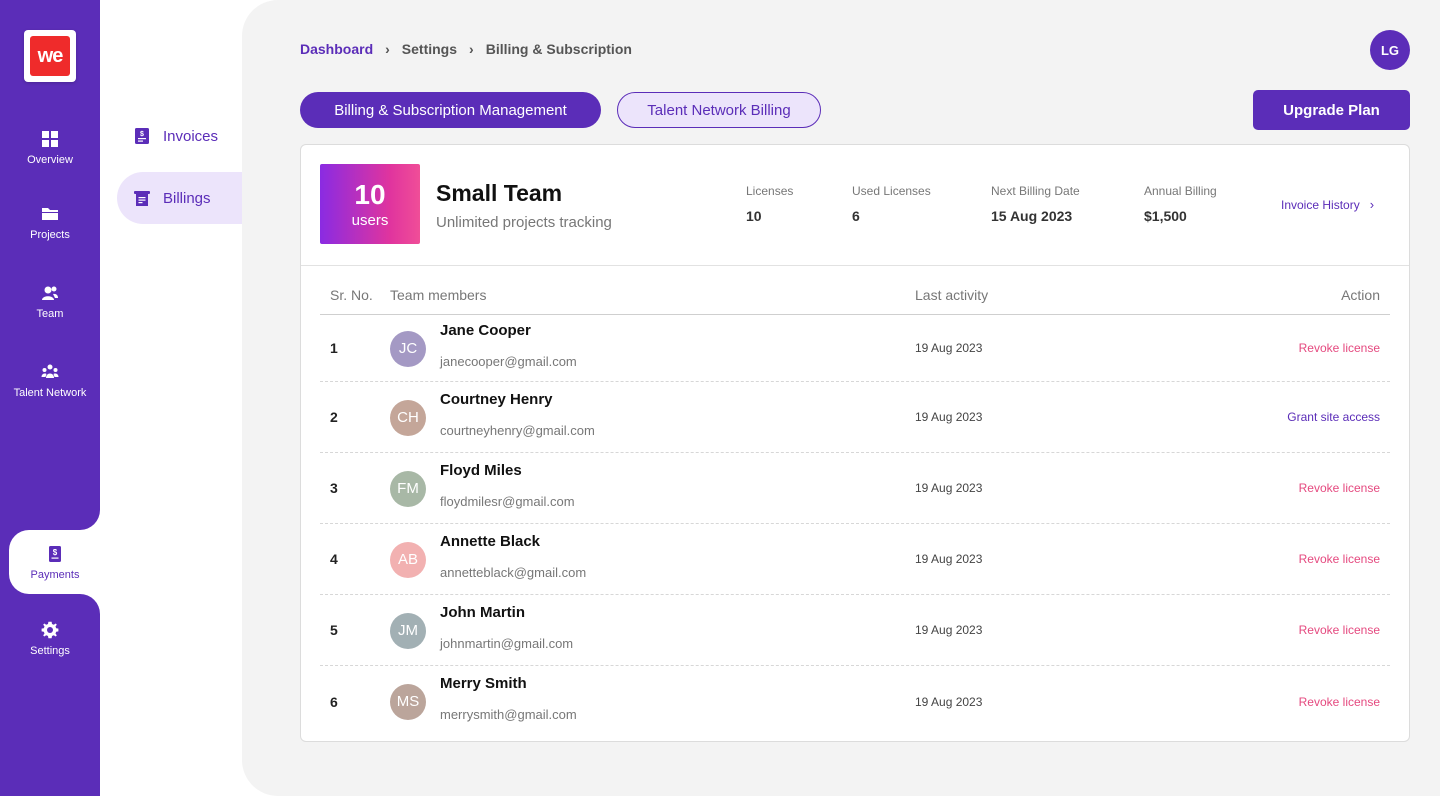 The height and width of the screenshot is (796, 1440). What do you see at coordinates (769, 204) in the screenshot?
I see `stat-licenses: Licenses 10` at bounding box center [769, 204].